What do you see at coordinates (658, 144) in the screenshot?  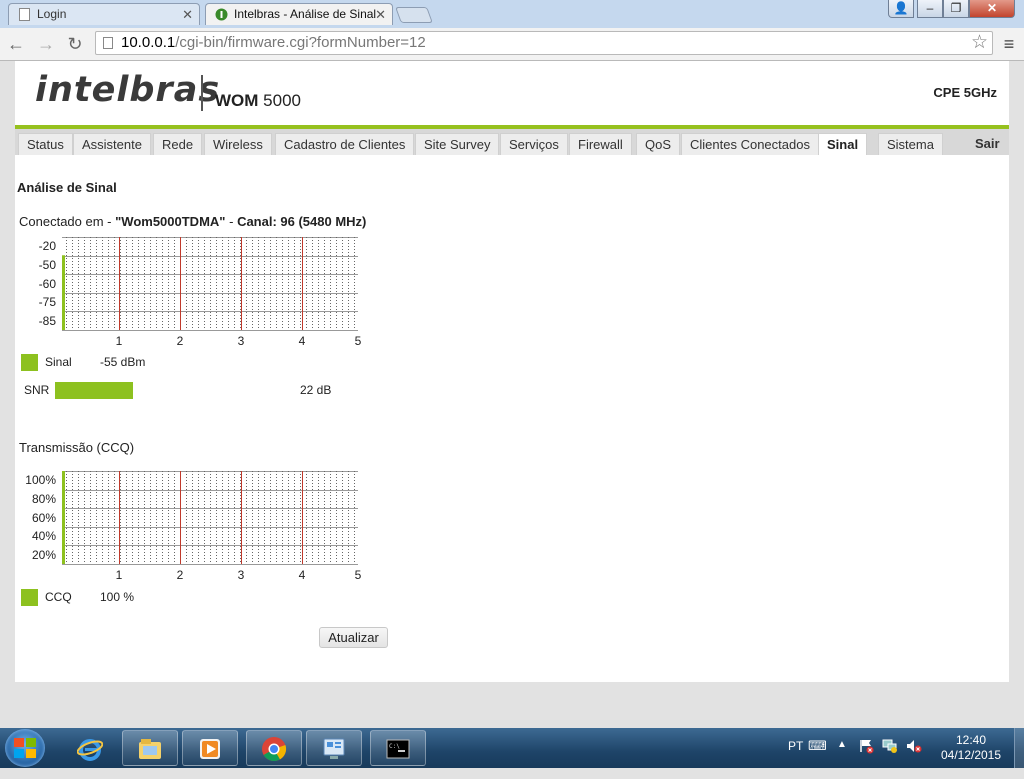 I see `nav-qos: QoS` at bounding box center [658, 144].